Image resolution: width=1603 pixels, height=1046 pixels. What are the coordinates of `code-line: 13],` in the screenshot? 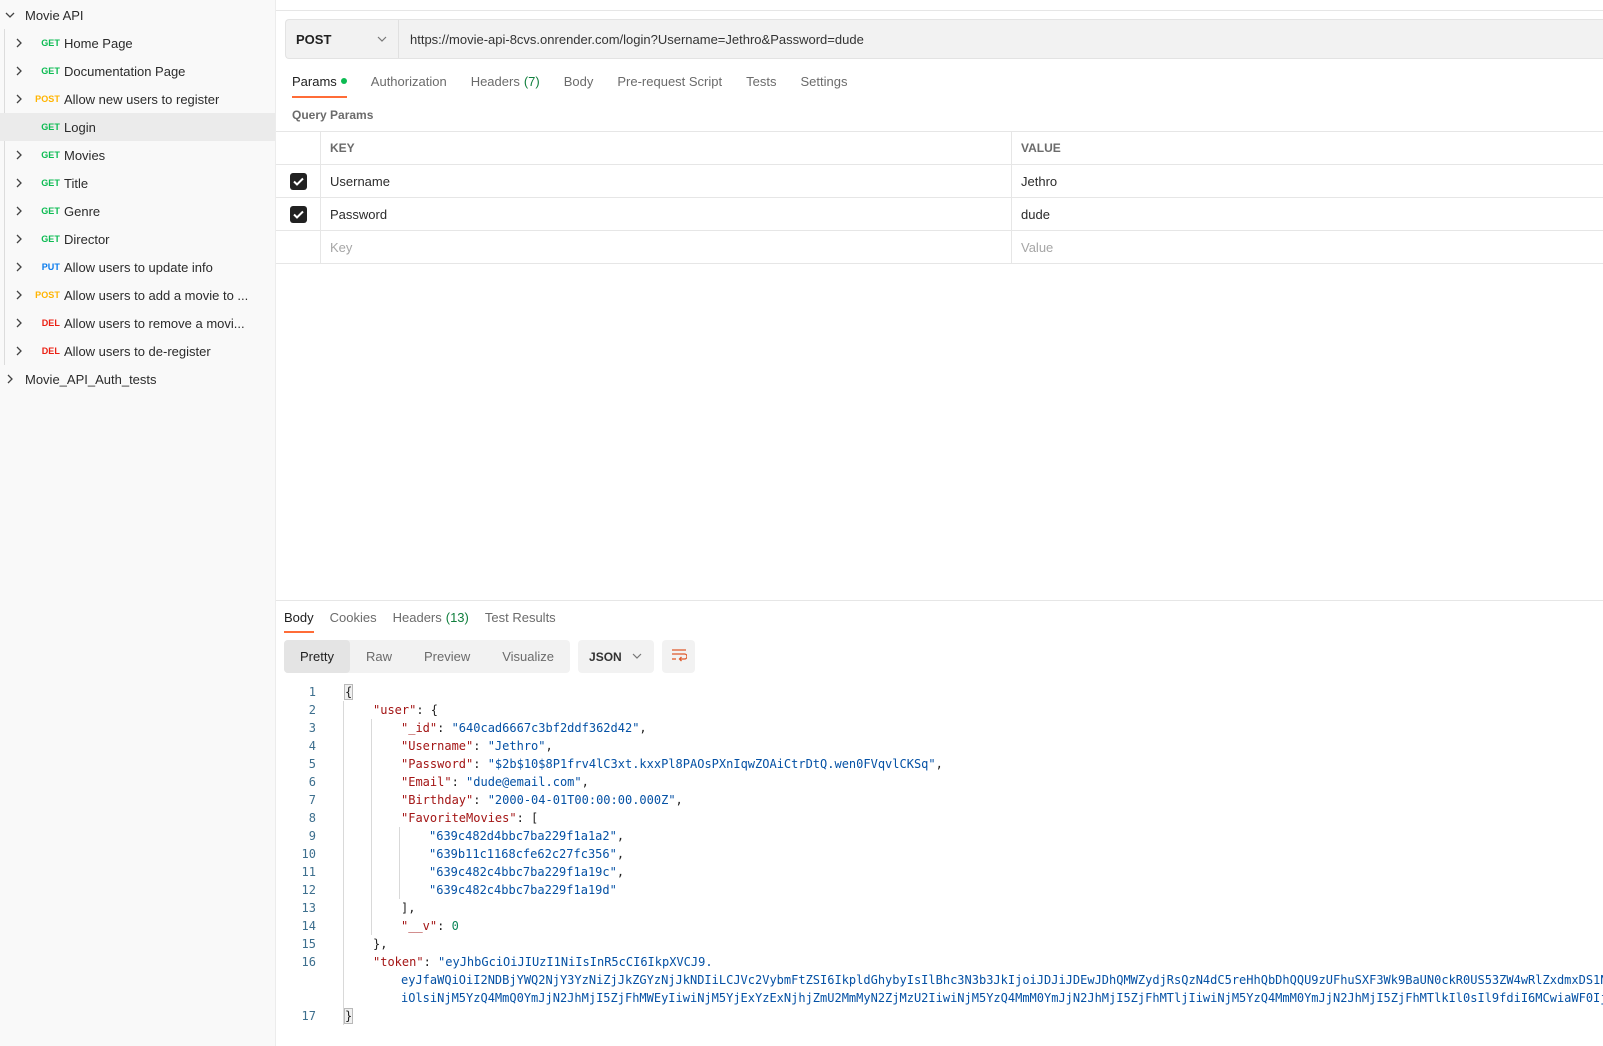 It's located at (939, 908).